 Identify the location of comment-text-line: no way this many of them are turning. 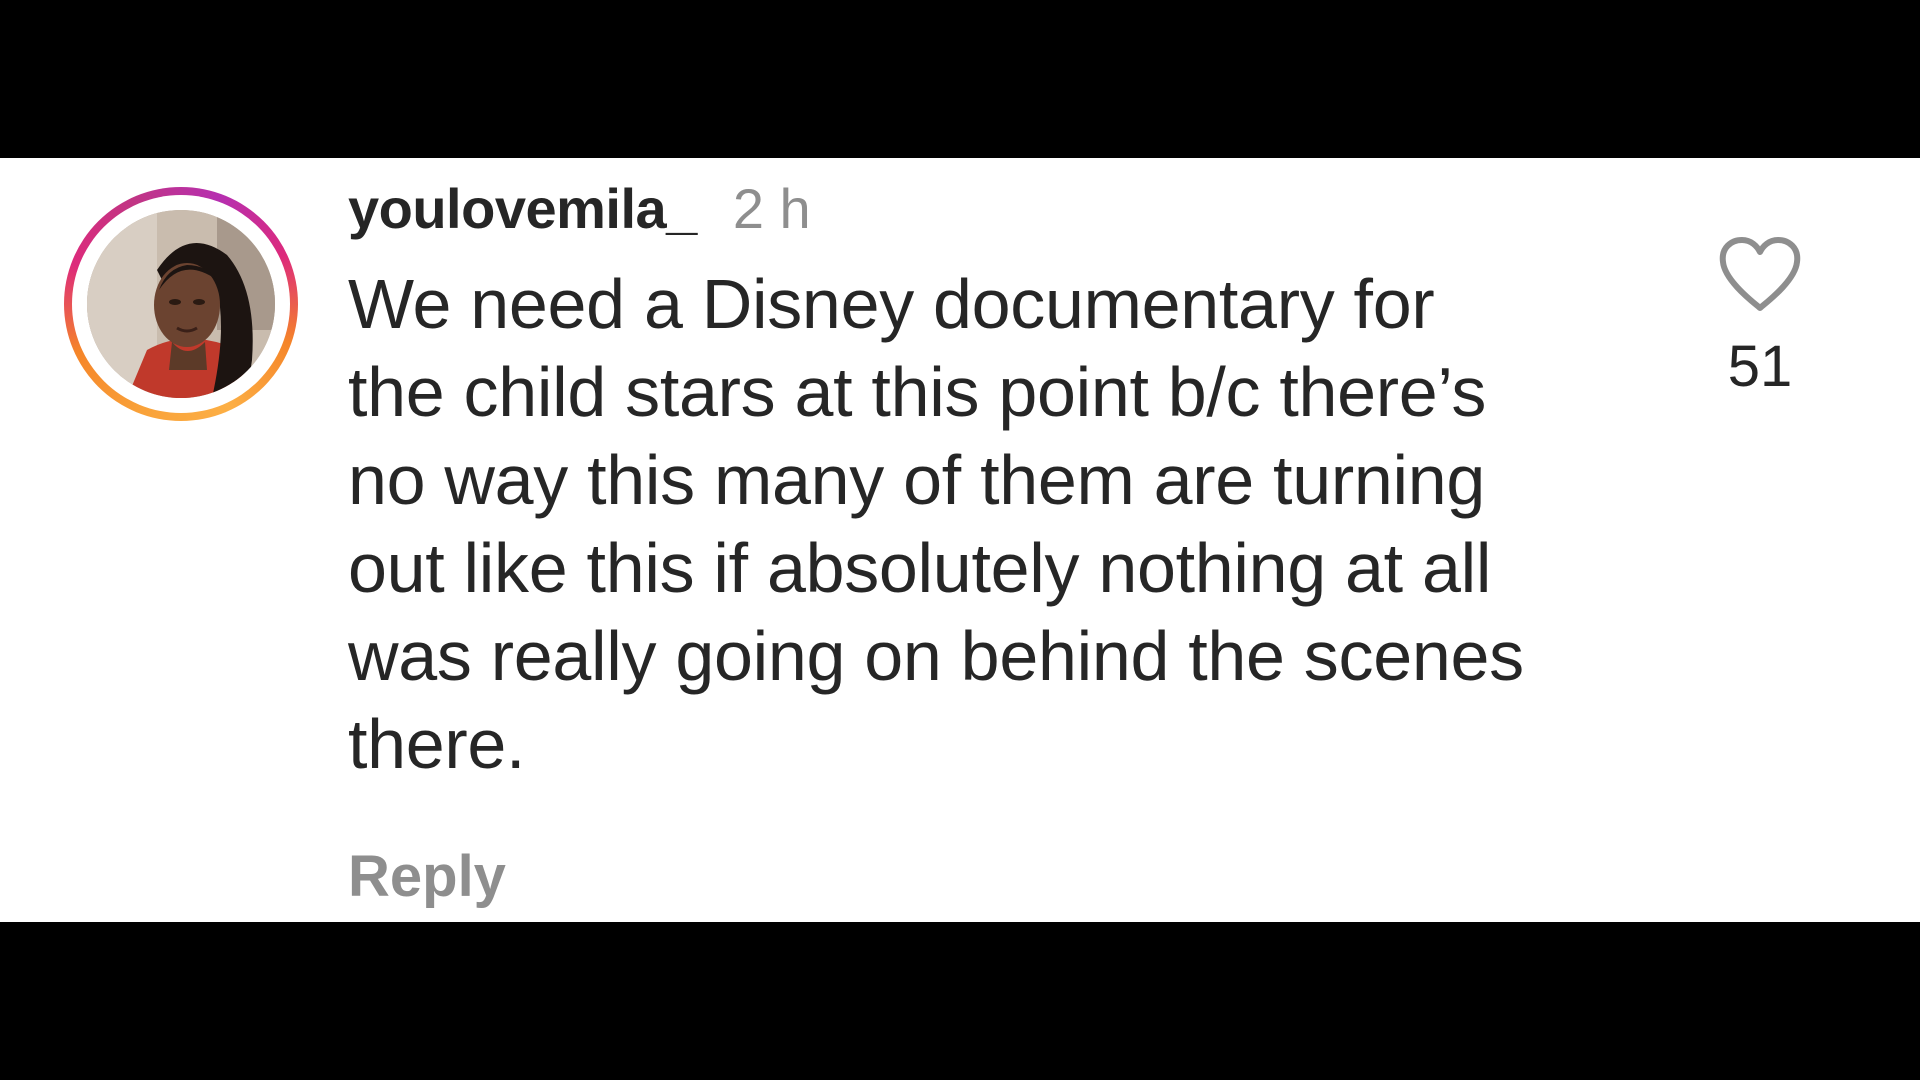
(916, 480).